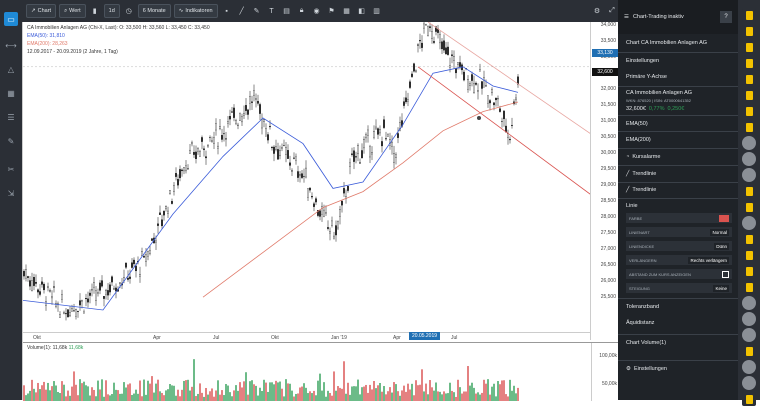  I want to click on primaere-achse-item: Primäre Y-Achse, so click(678, 77).